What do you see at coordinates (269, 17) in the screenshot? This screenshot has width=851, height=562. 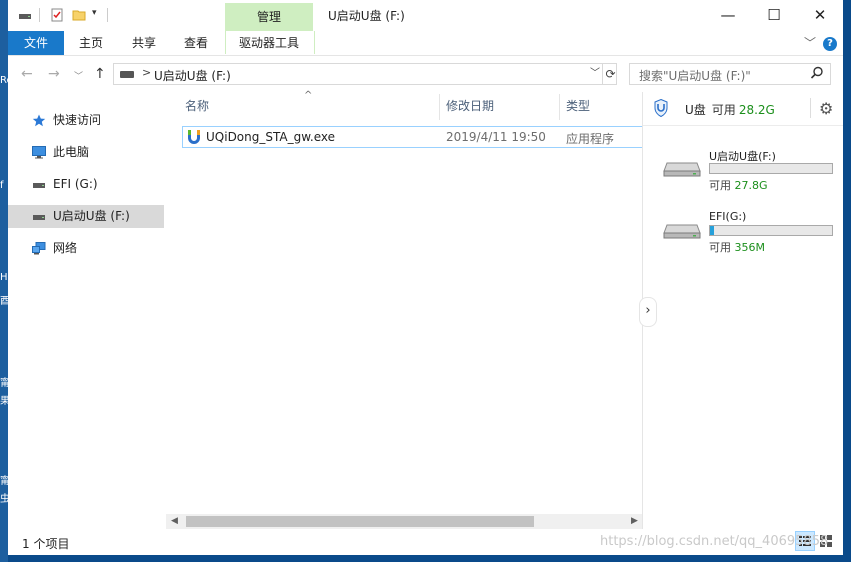 I see `tab-manage: 管理` at bounding box center [269, 17].